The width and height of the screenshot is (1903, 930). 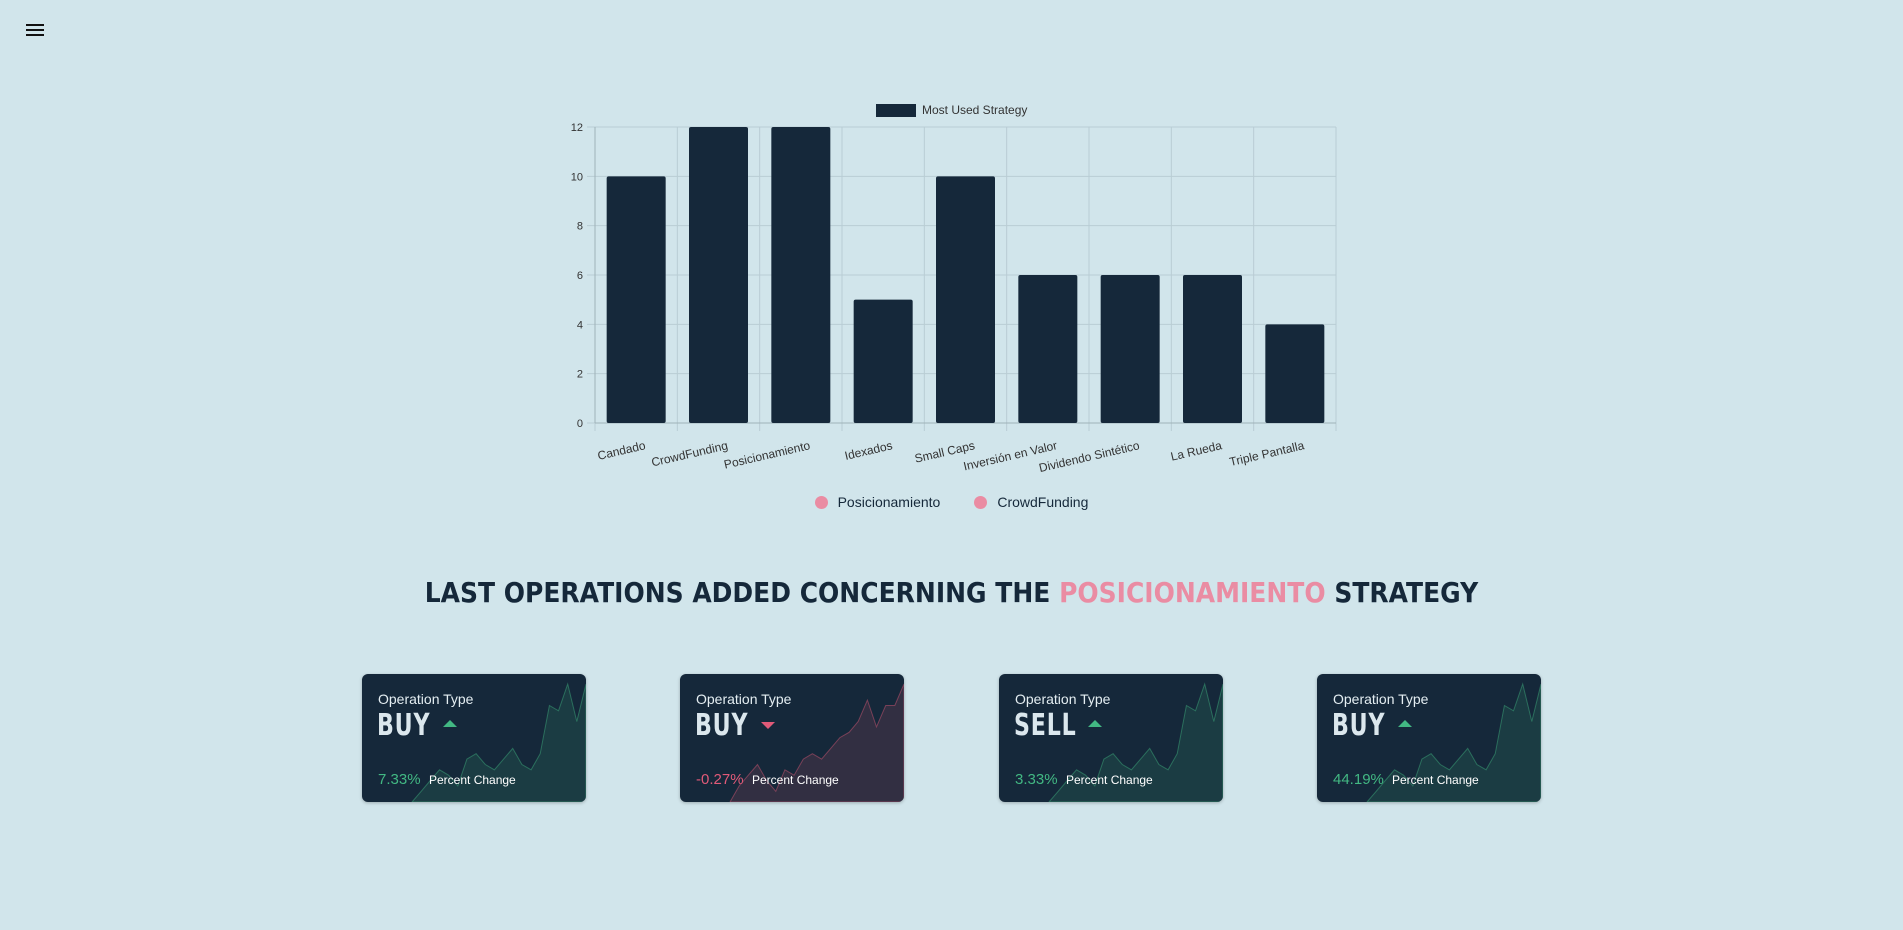 What do you see at coordinates (1295, 373) in the screenshot?
I see `bar-triple-pantalla` at bounding box center [1295, 373].